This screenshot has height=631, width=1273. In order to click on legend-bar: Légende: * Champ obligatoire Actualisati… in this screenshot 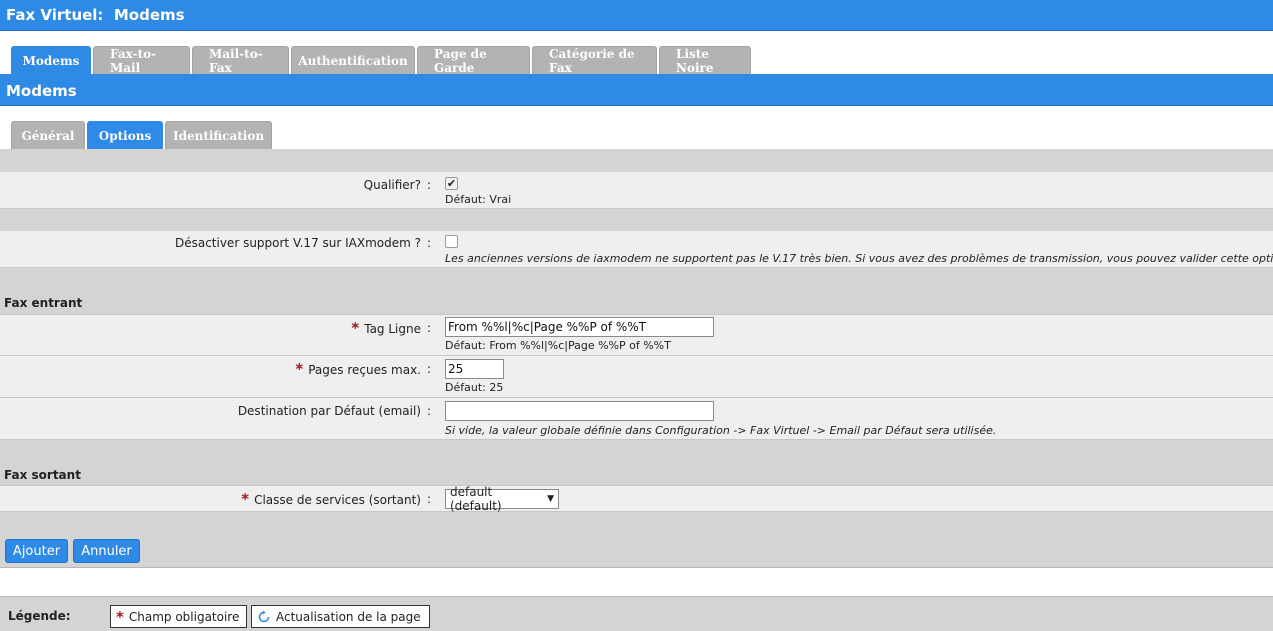, I will do `click(636, 613)`.